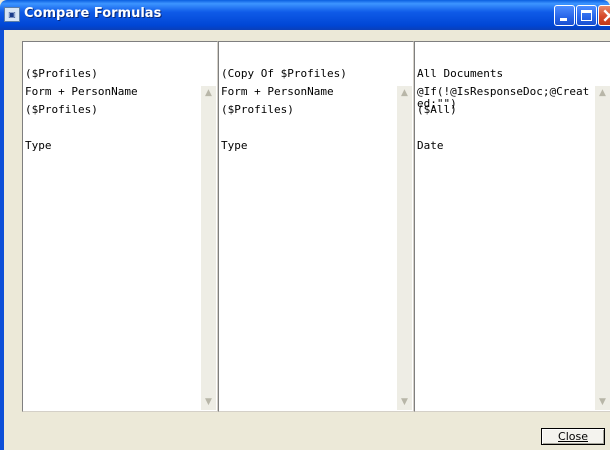  I want to click on close-window-button, so click(604, 15).